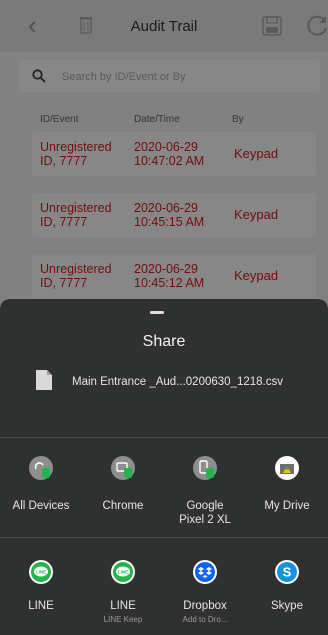 The image size is (328, 635). Describe the element at coordinates (123, 506) in the screenshot. I see `share-target-label: Chrome` at that location.